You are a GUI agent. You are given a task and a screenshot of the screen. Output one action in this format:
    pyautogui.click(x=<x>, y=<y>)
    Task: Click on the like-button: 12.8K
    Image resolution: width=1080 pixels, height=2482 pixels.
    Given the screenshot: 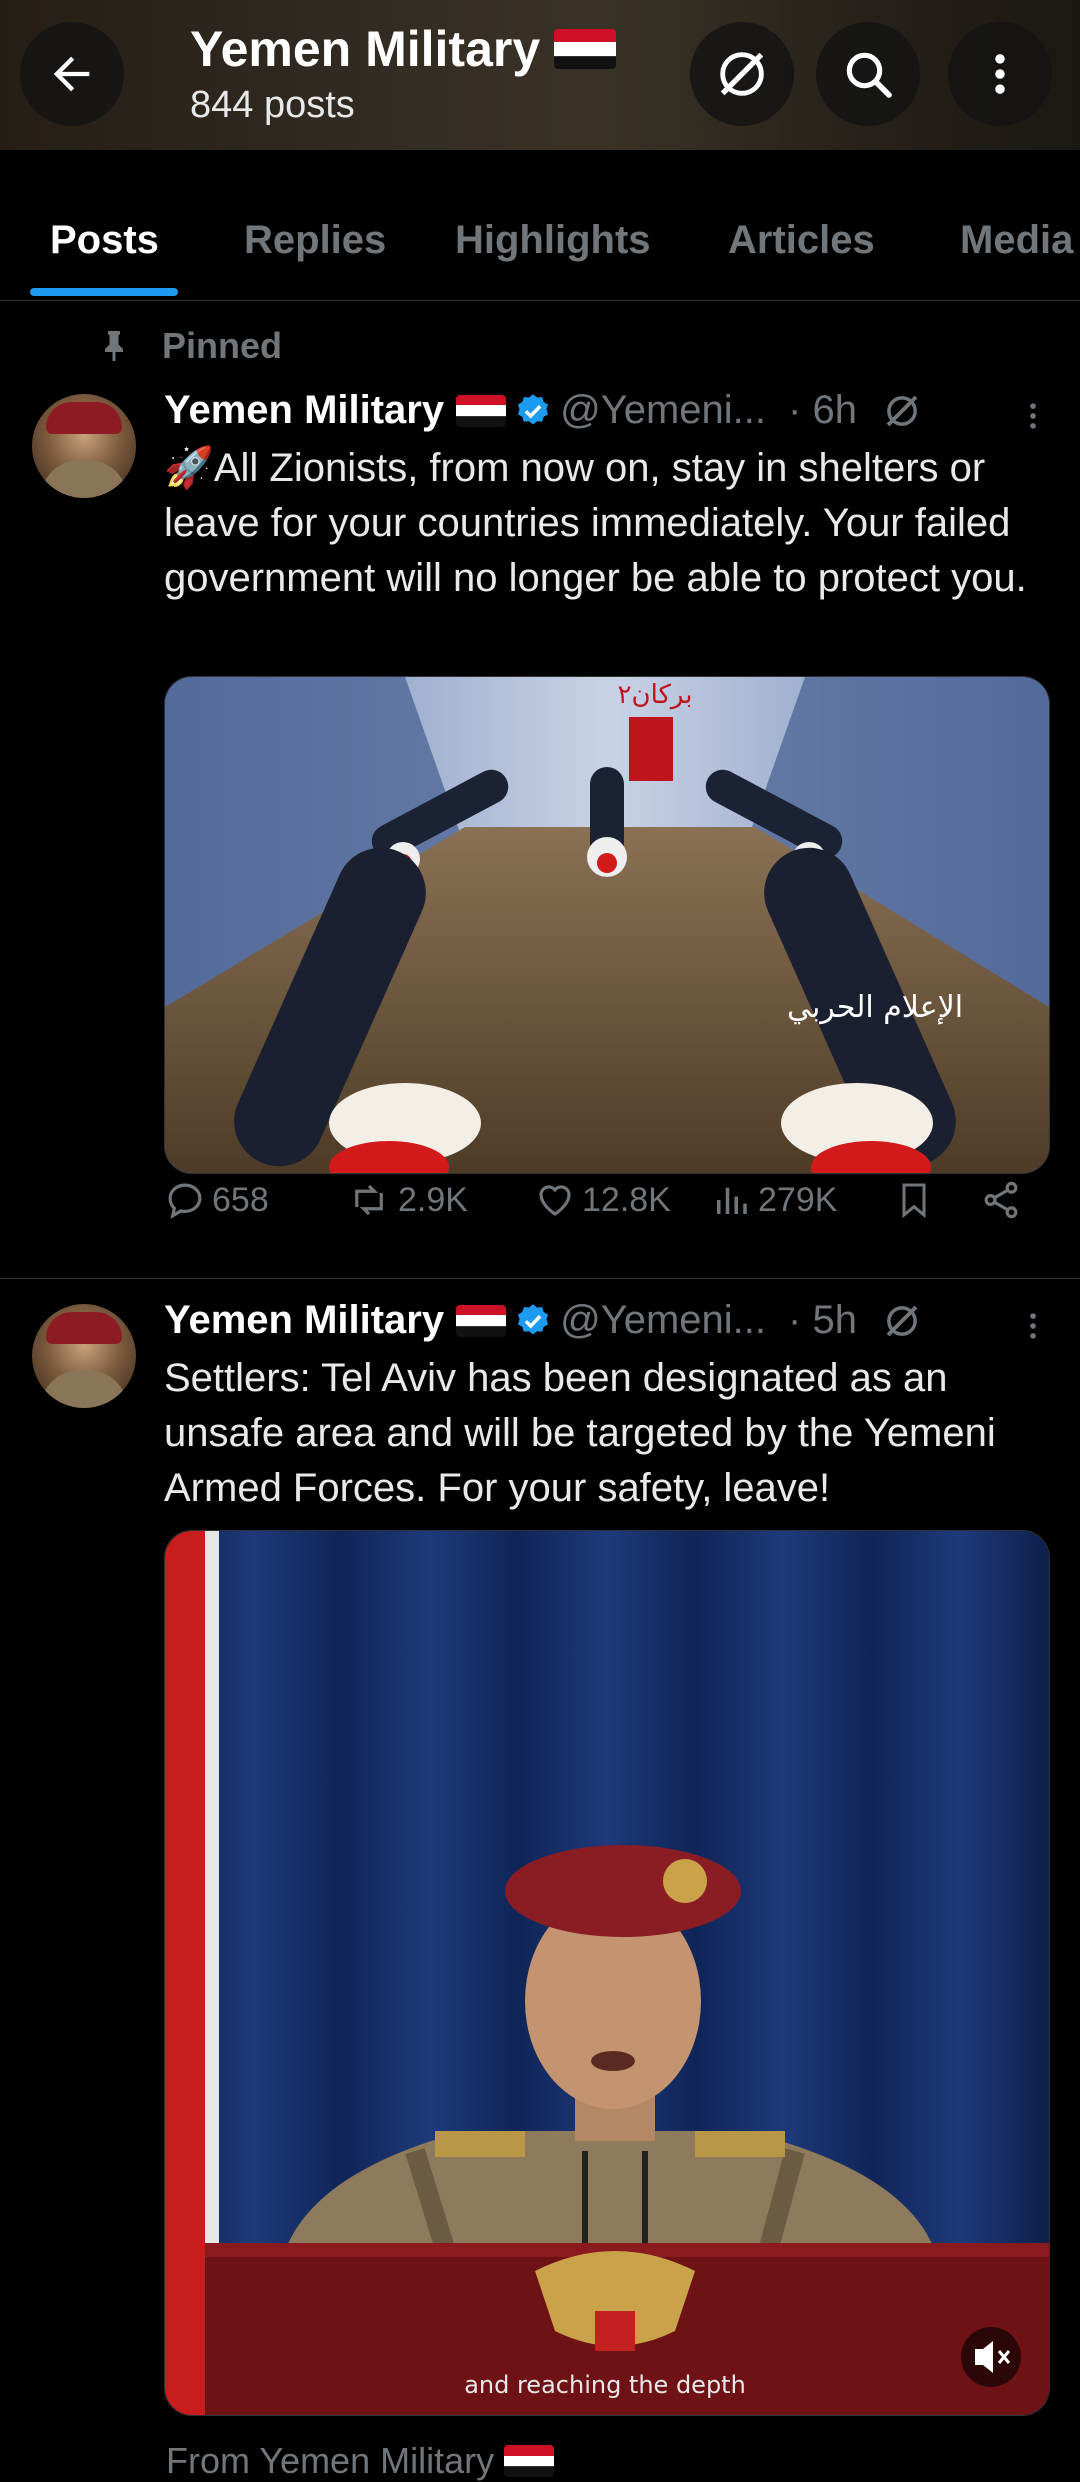 What is the action you would take?
    pyautogui.click(x=602, y=1200)
    